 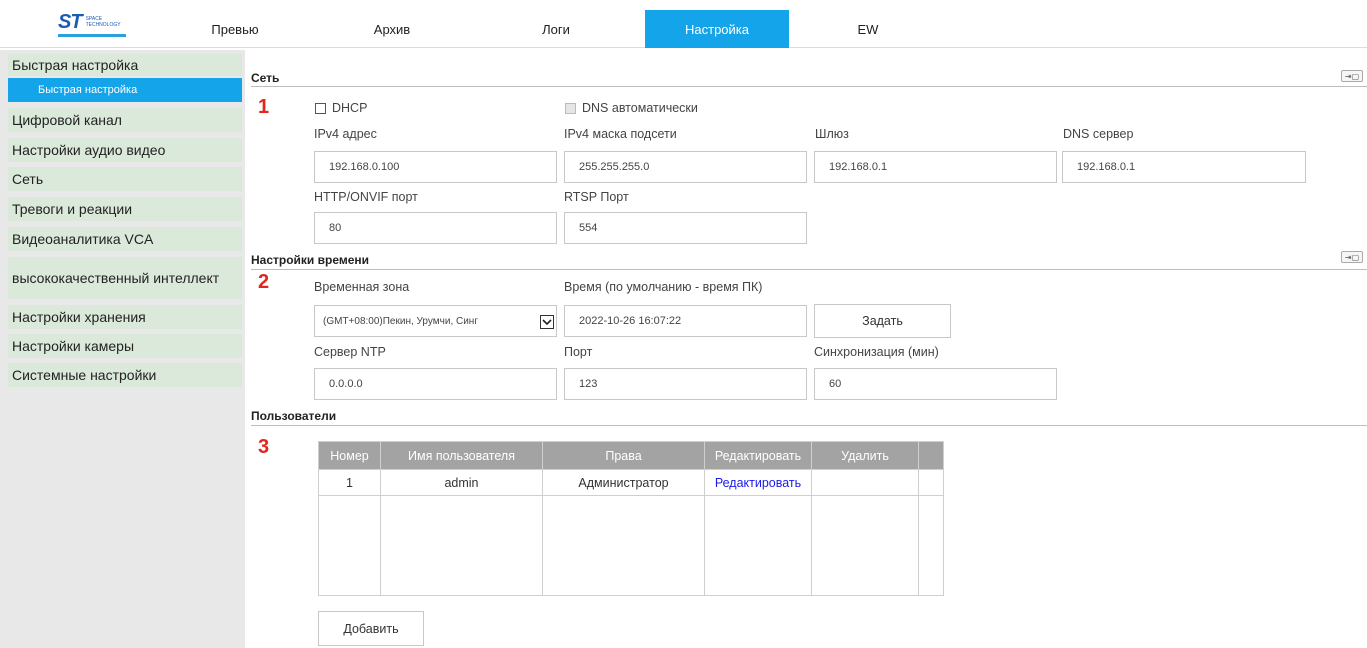 What do you see at coordinates (868, 29) in the screenshot?
I see `tab-ew: EW` at bounding box center [868, 29].